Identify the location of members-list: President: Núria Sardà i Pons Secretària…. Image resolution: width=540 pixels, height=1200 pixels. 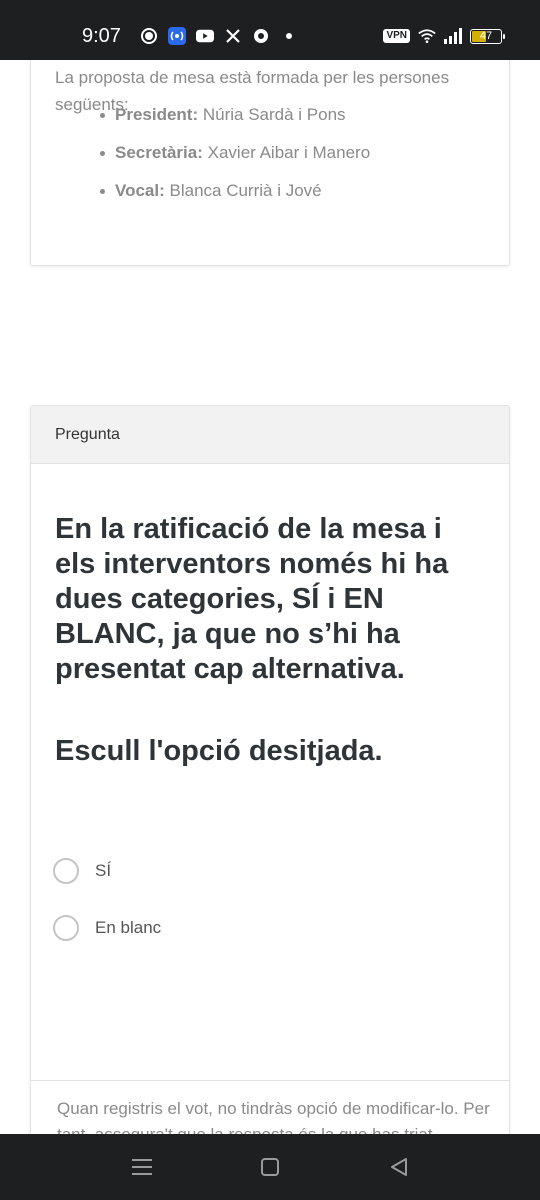
(235, 161).